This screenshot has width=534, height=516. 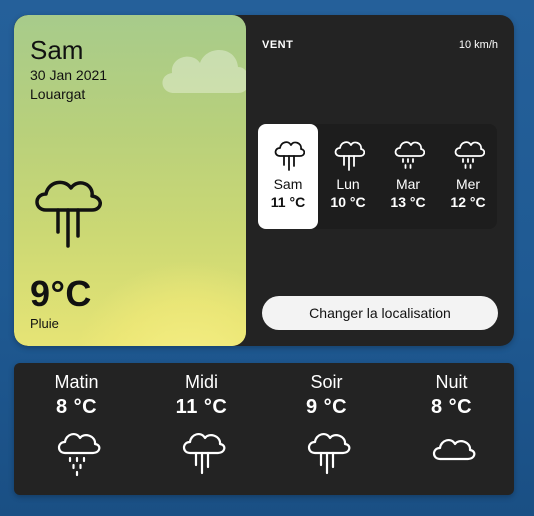 What do you see at coordinates (204, 71) in the screenshot?
I see `cloud-decoration` at bounding box center [204, 71].